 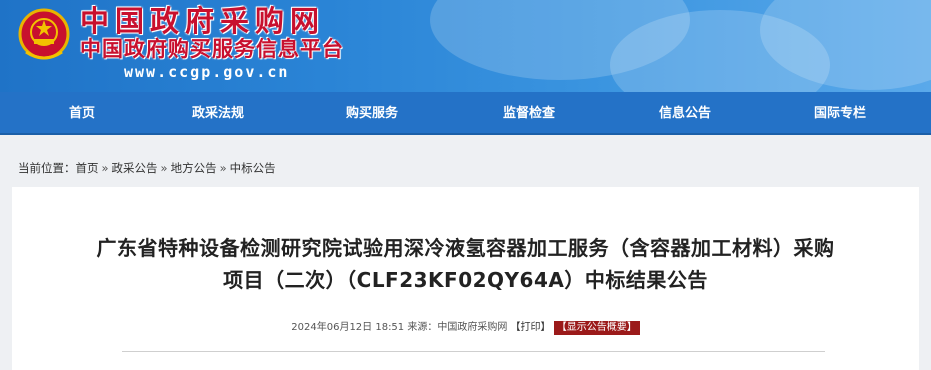 I want to click on breadcrumb: 当前位置：首页» 政采公告» 地方公告» 中标公告, so click(x=147, y=168).